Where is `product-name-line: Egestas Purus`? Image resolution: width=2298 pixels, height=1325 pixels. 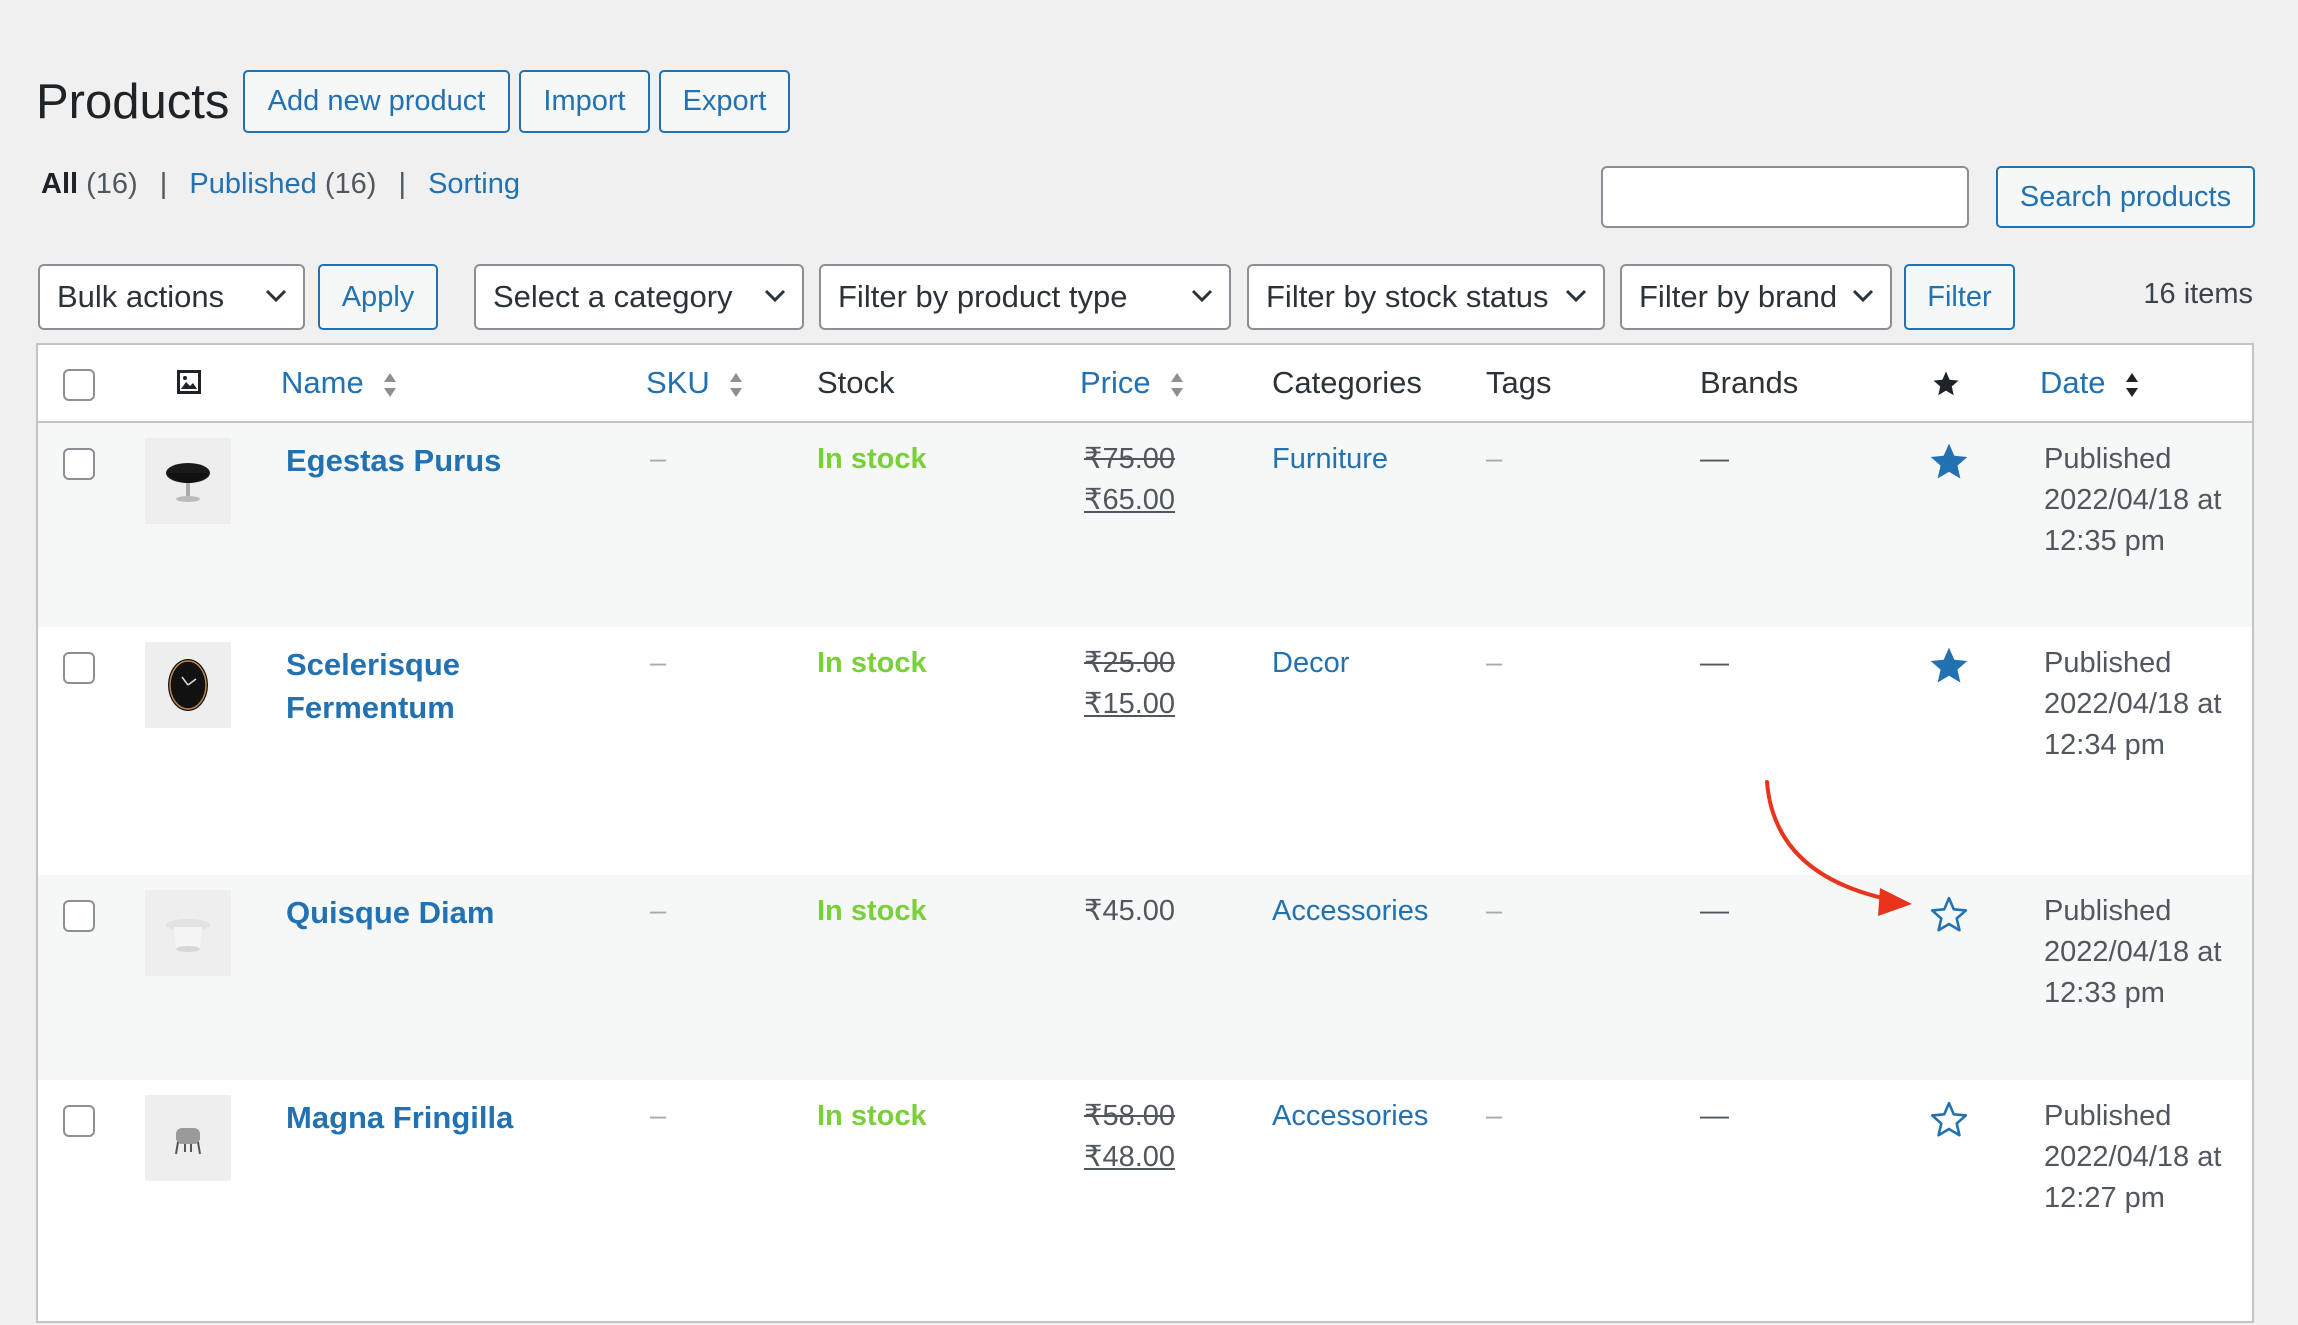 product-name-line: Egestas Purus is located at coordinates (394, 460).